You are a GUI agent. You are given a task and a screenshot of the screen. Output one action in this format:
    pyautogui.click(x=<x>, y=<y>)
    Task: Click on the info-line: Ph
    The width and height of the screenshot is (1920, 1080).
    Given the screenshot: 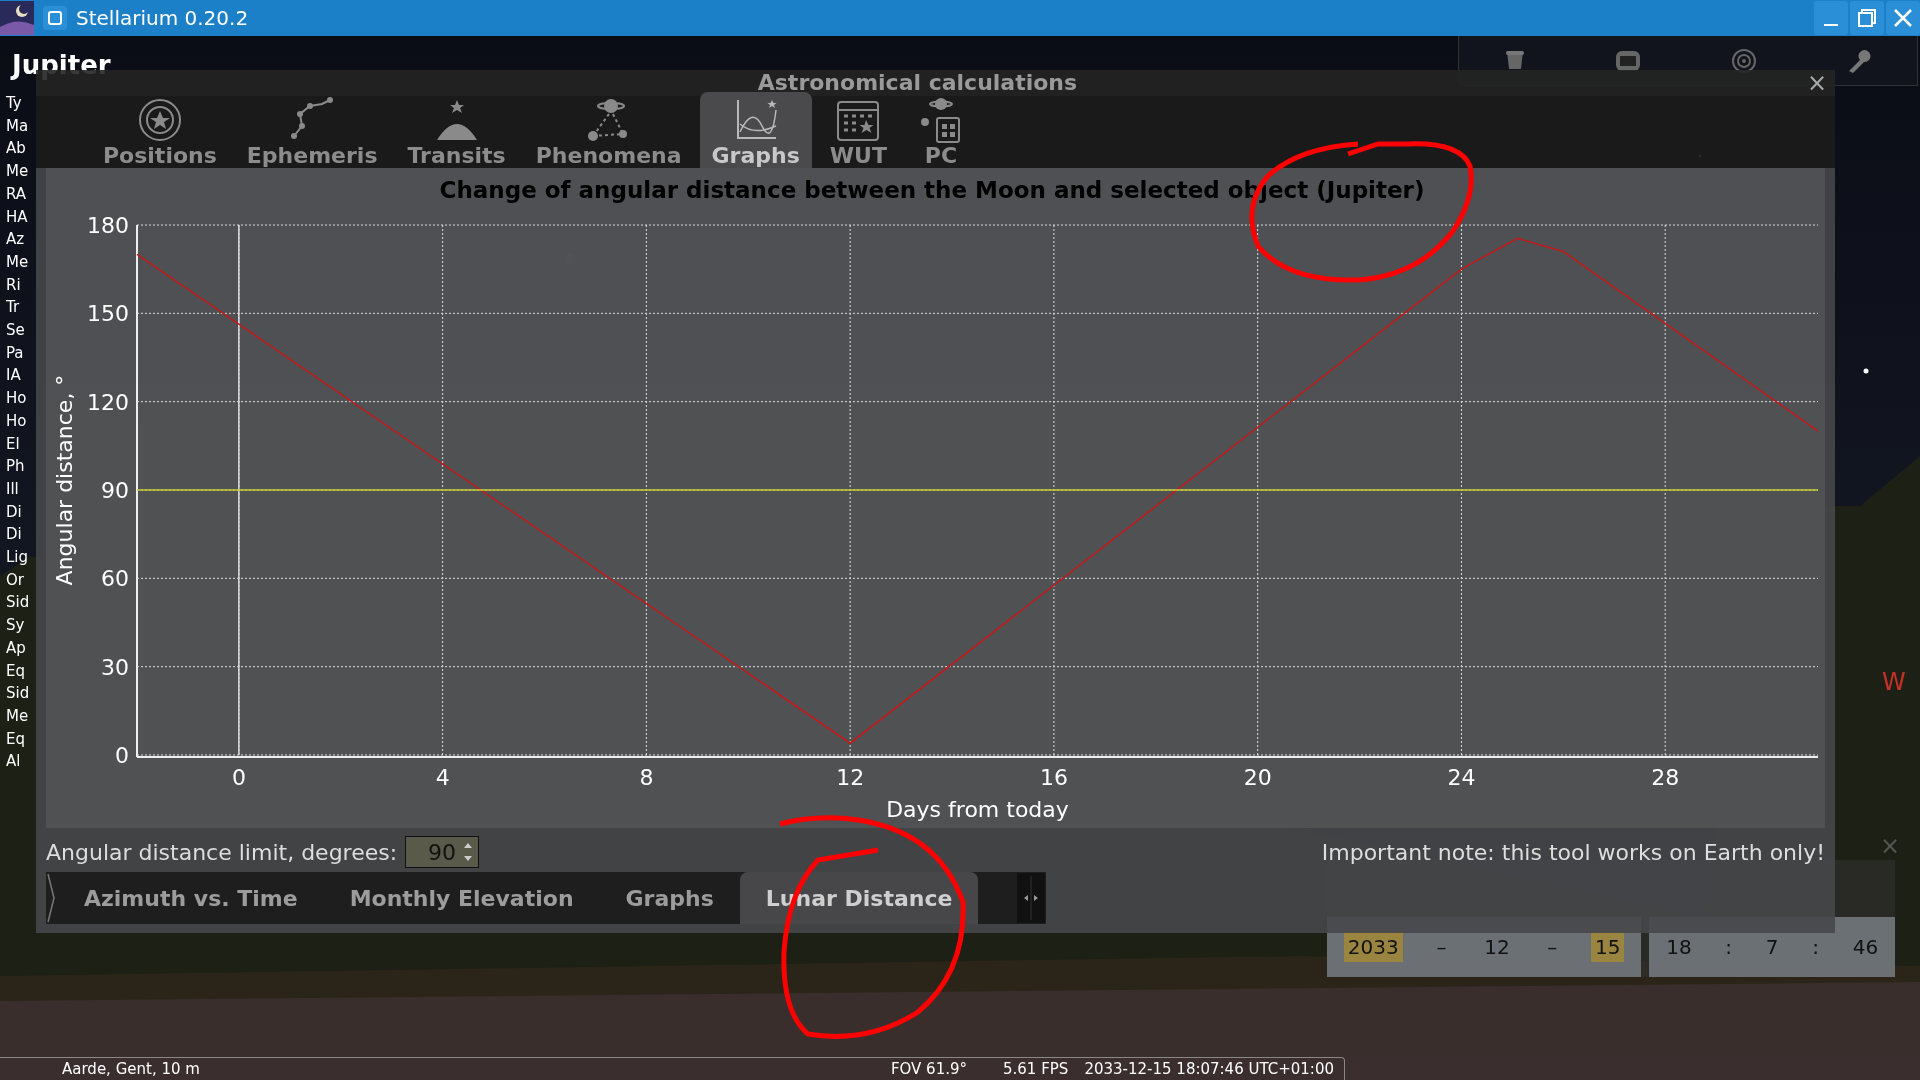 What is the action you would take?
    pyautogui.click(x=16, y=467)
    